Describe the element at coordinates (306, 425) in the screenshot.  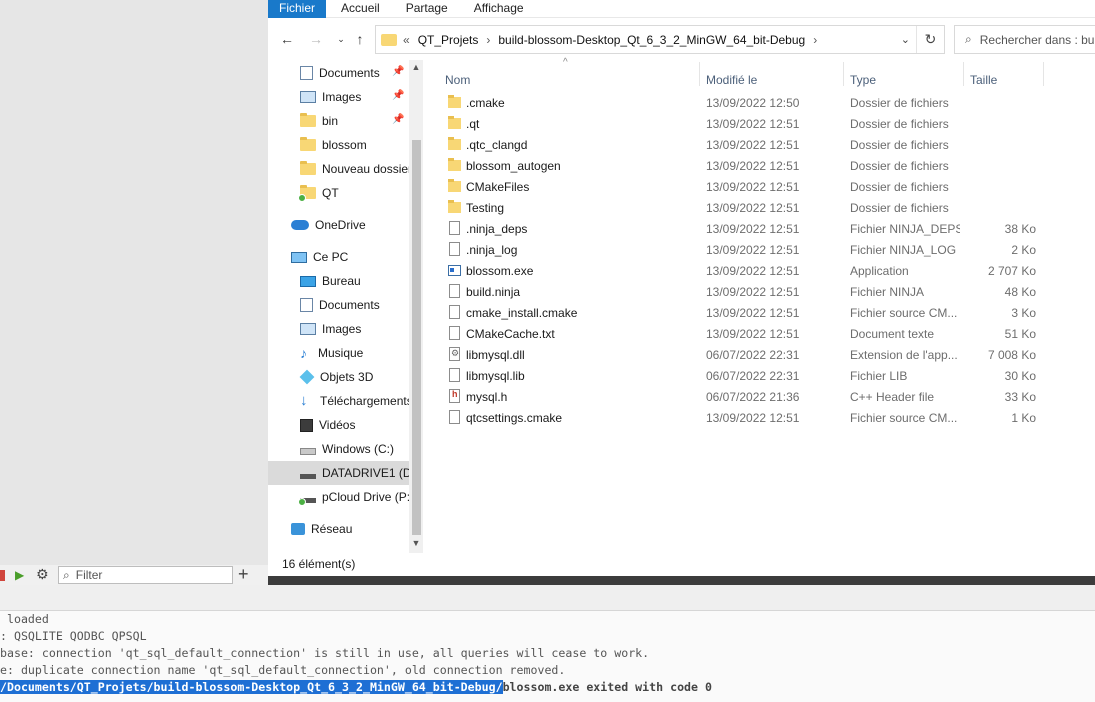
I see `videos-icon` at that location.